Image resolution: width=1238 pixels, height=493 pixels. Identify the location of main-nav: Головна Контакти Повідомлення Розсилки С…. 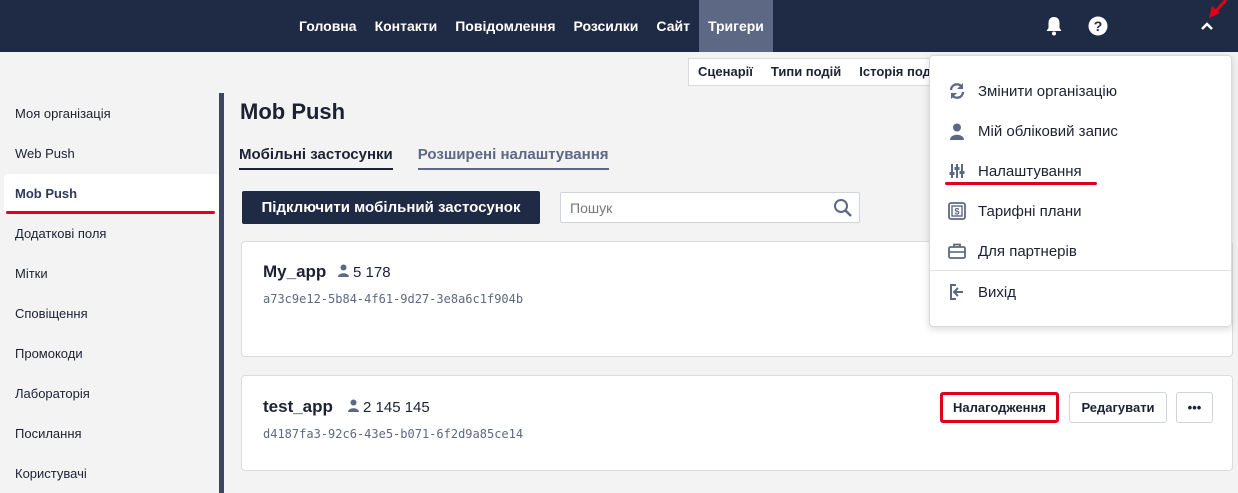
(531, 26).